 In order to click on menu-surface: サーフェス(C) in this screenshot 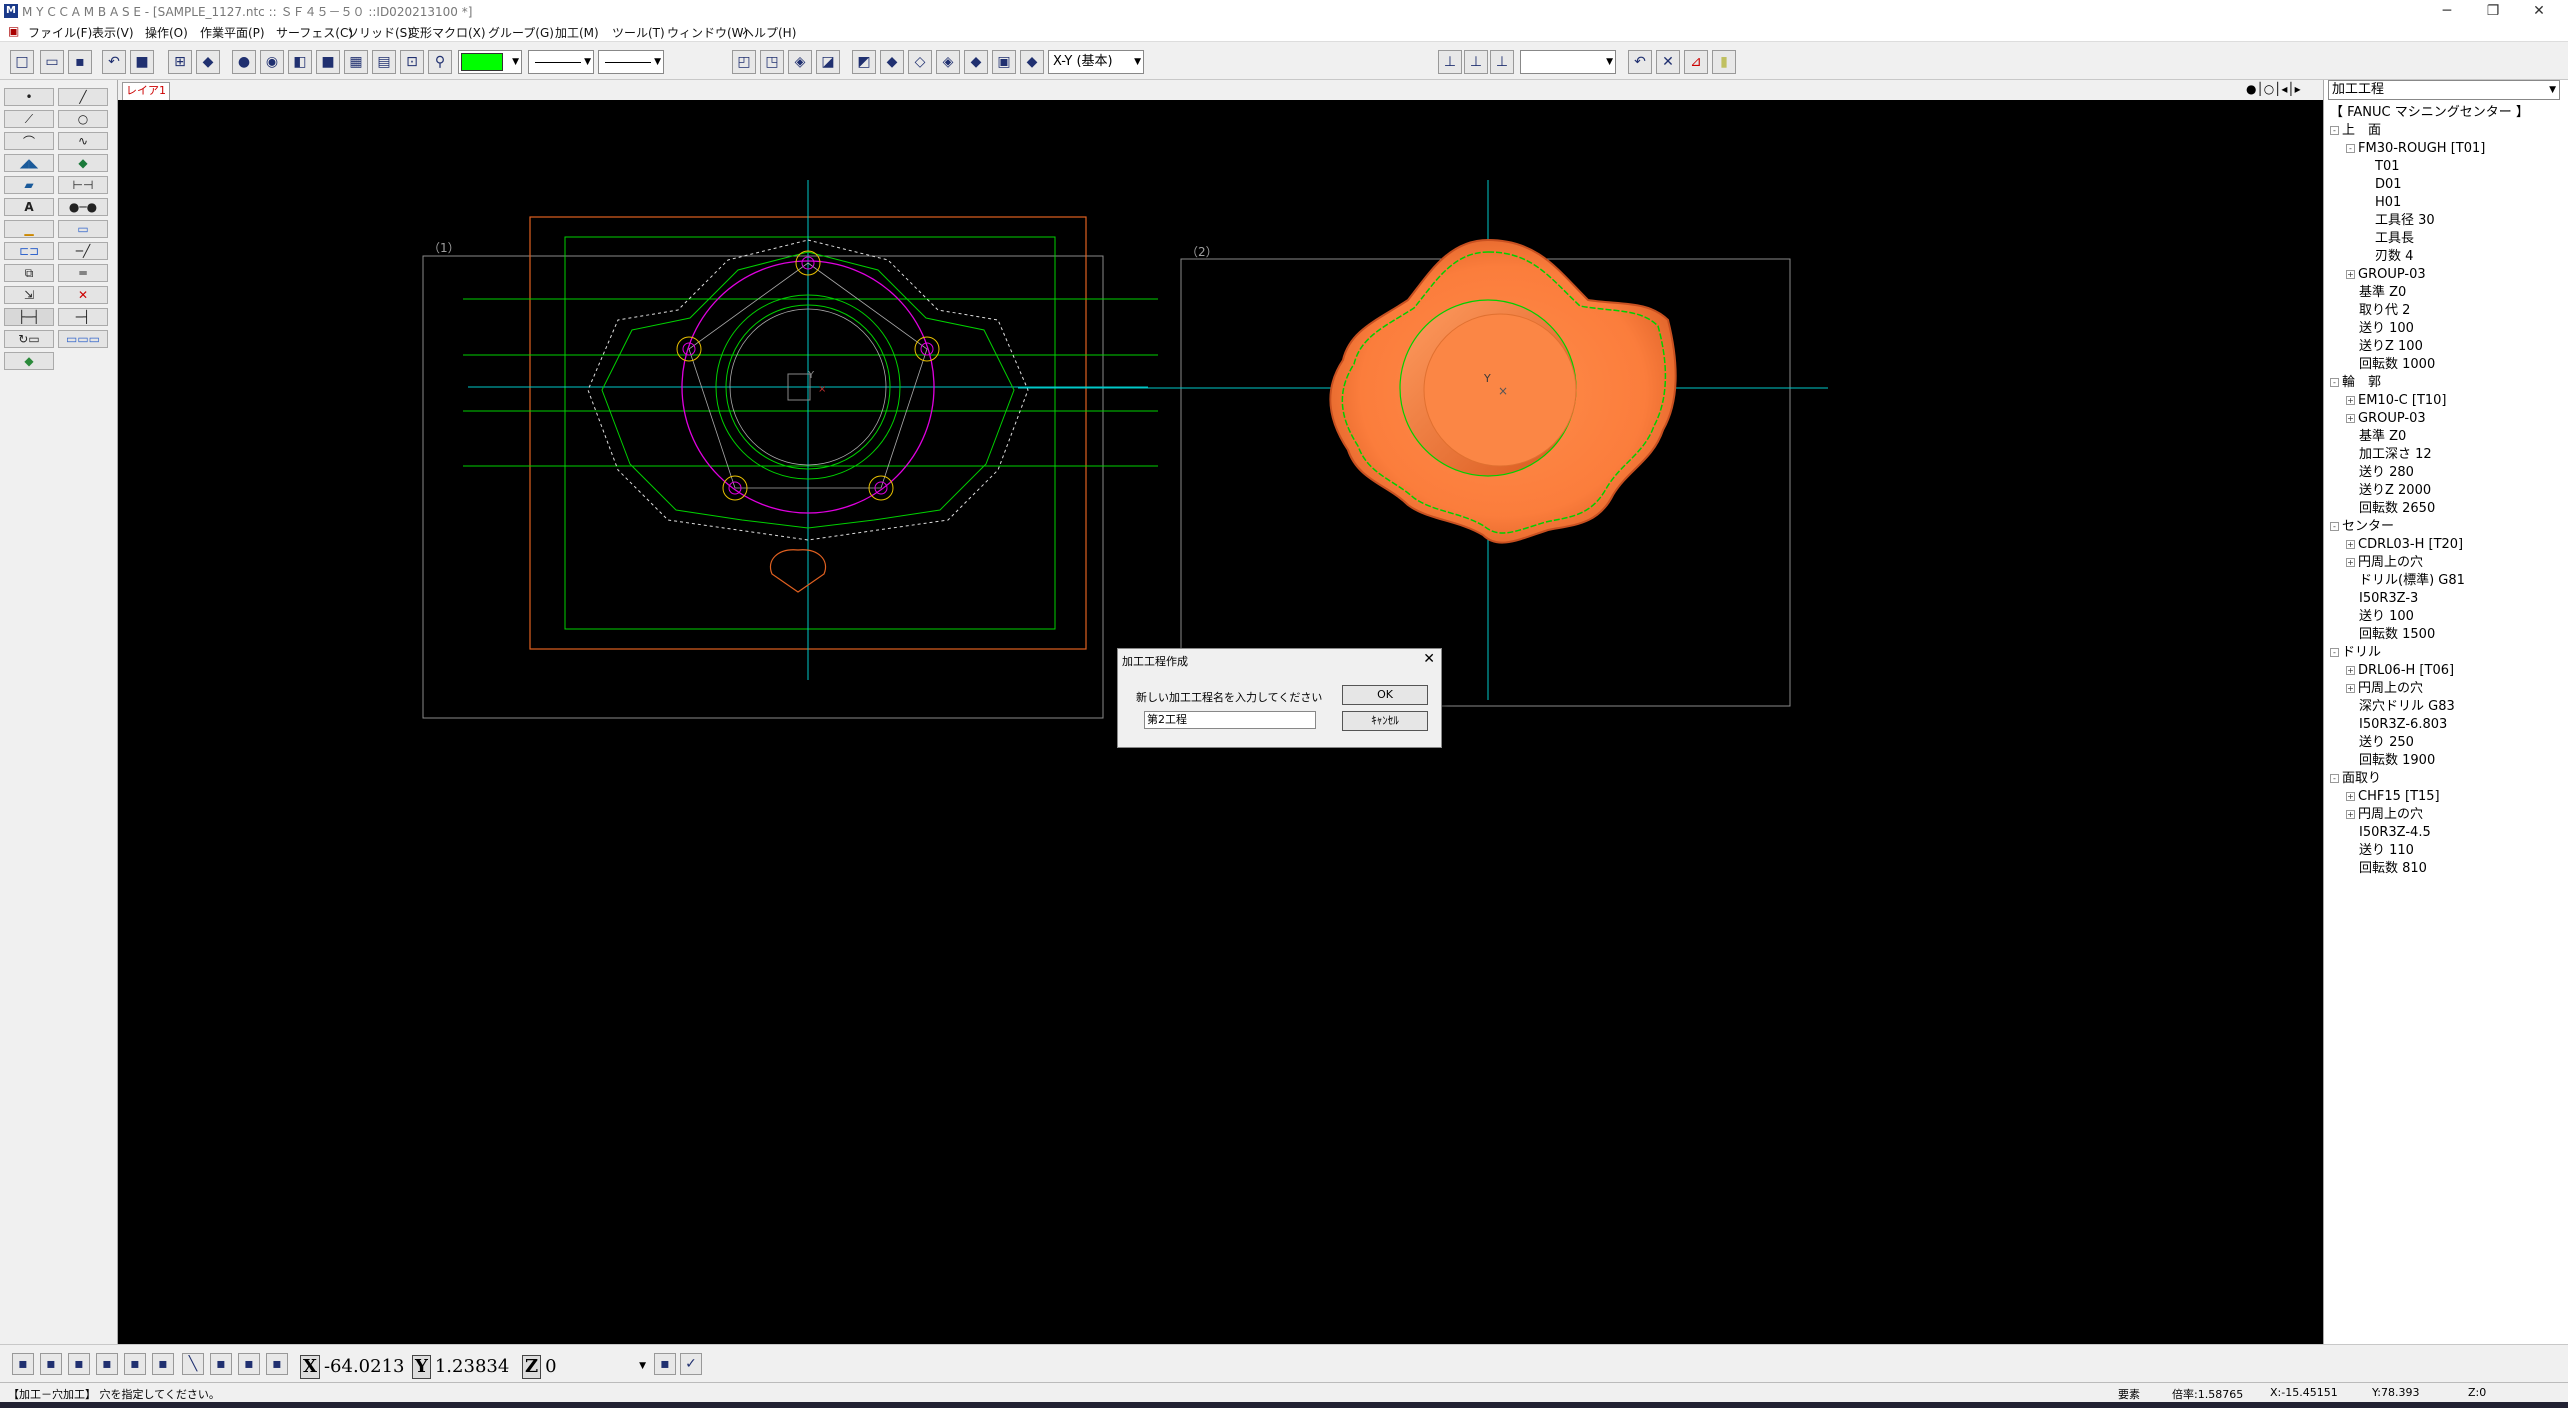, I will do `click(314, 32)`.